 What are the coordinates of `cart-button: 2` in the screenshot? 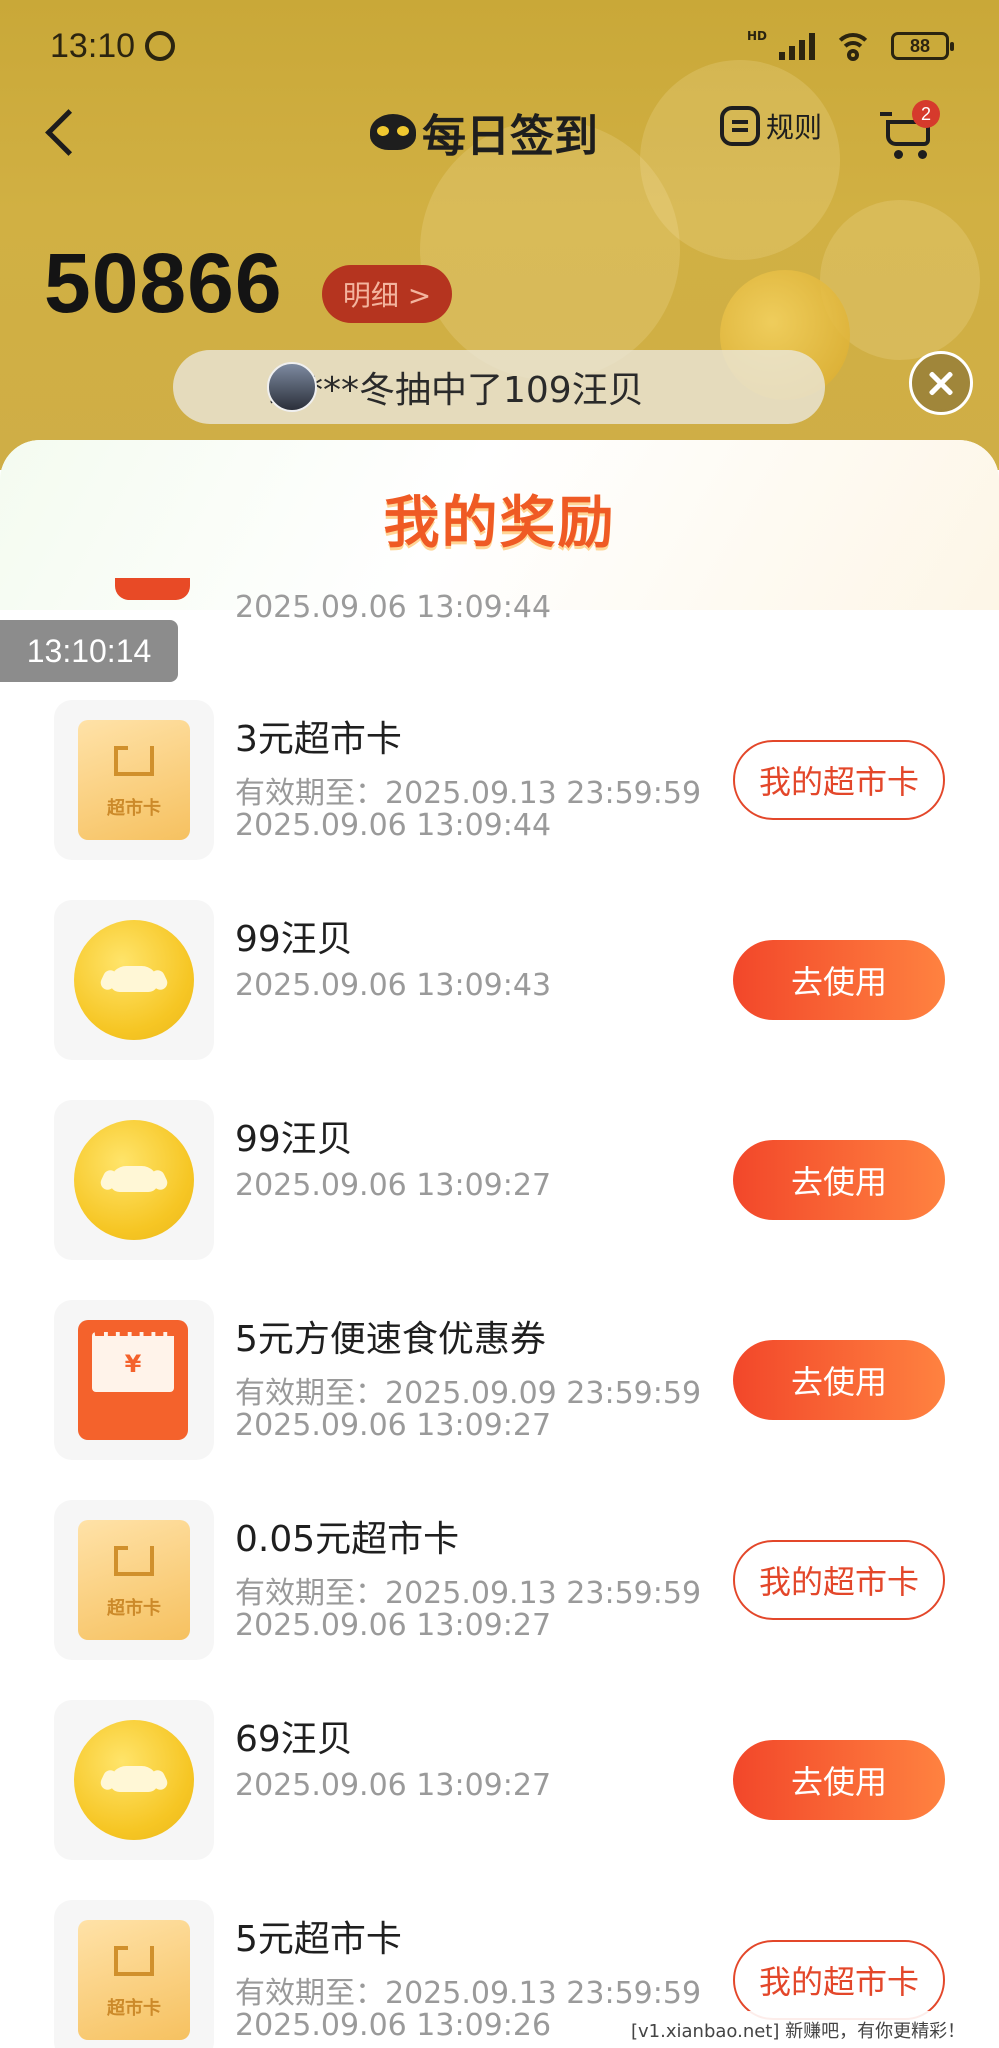 It's located at (910, 131).